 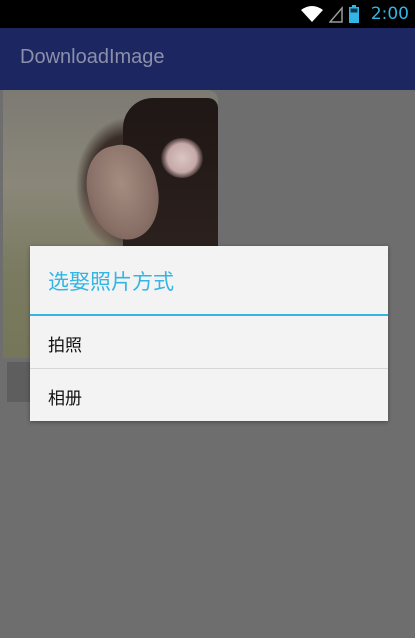 I want to click on dialog-option-label: 相册, so click(x=65, y=399).